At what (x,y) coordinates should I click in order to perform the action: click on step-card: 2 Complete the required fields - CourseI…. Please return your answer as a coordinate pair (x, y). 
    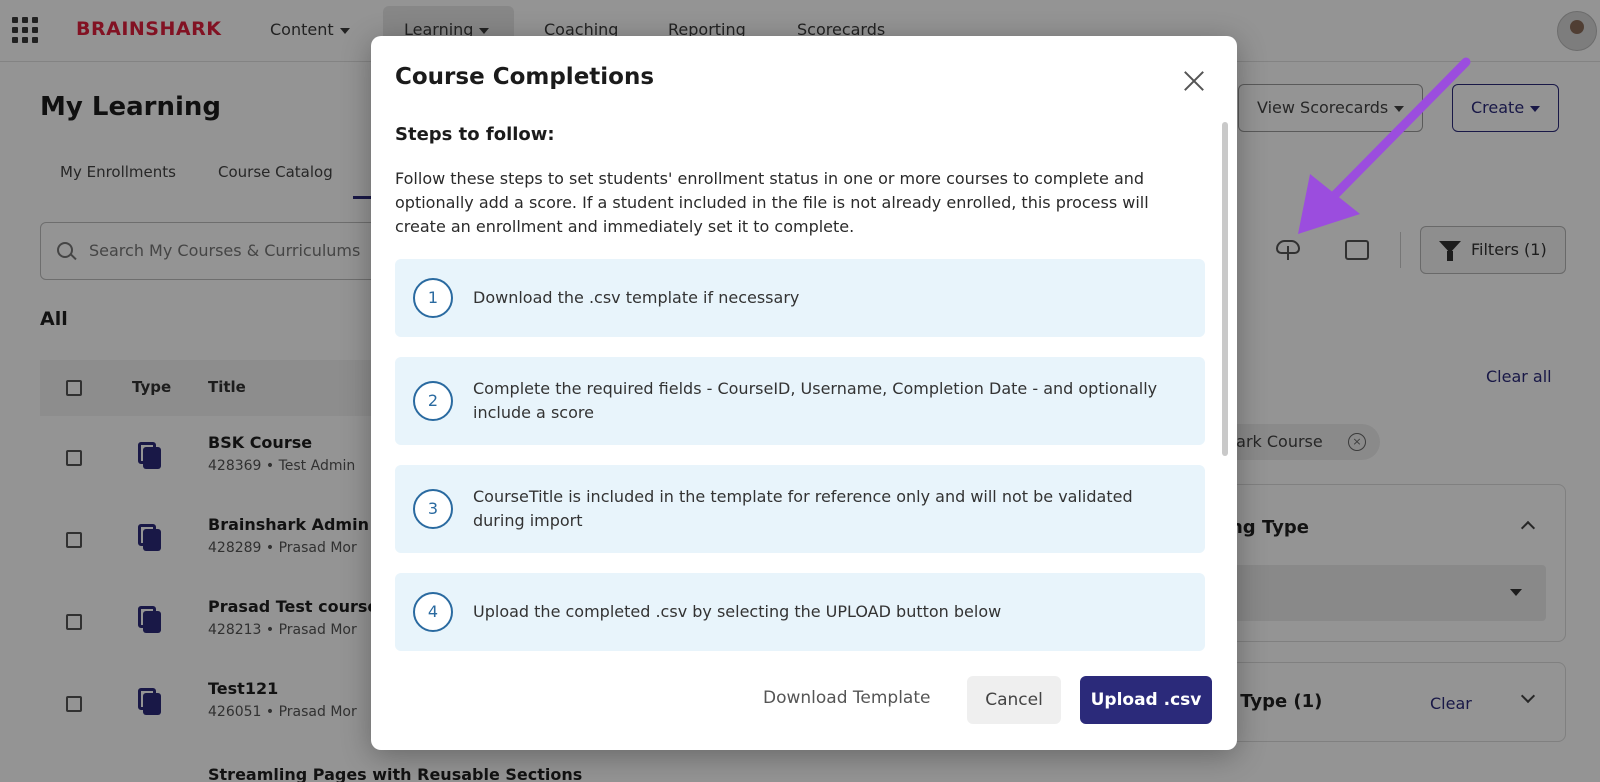
    Looking at the image, I should click on (800, 401).